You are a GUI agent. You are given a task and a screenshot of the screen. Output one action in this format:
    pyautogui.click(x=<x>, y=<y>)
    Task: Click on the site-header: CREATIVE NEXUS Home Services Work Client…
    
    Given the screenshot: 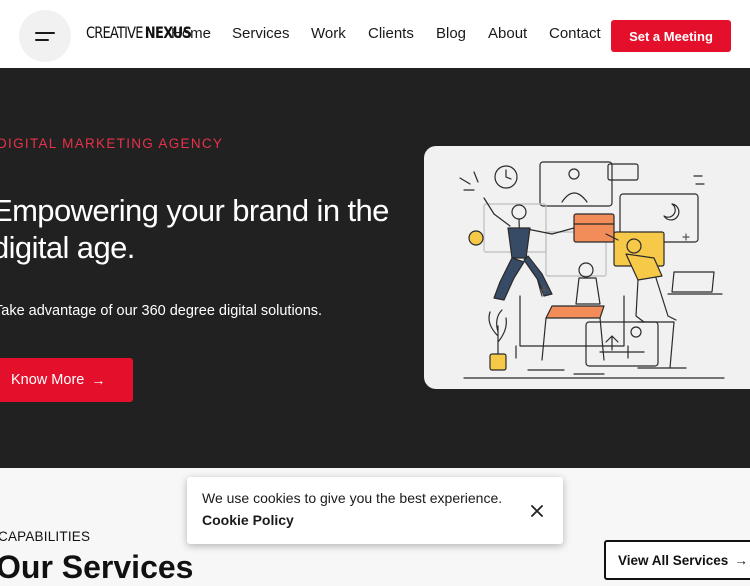 What is the action you would take?
    pyautogui.click(x=375, y=34)
    